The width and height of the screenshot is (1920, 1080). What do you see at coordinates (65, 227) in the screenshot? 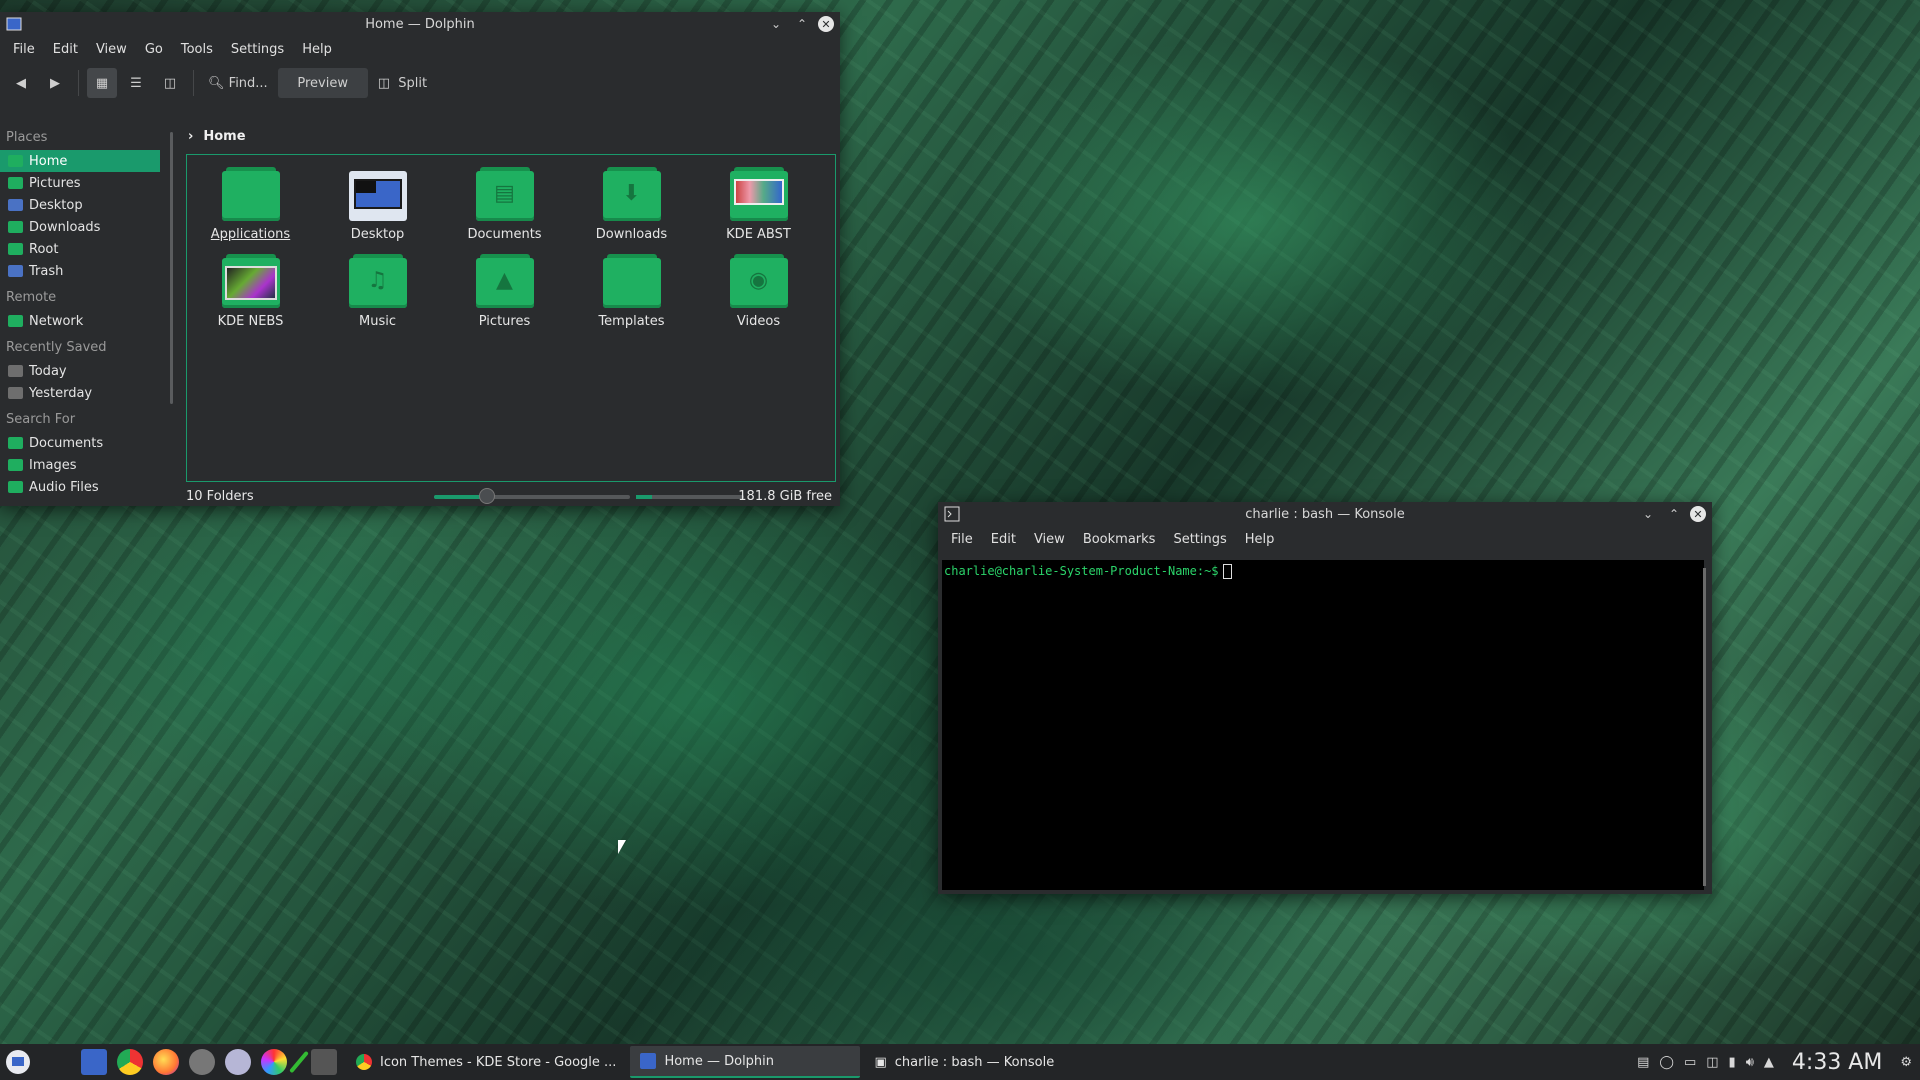
I see `sidebar-item-label: Downloads` at bounding box center [65, 227].